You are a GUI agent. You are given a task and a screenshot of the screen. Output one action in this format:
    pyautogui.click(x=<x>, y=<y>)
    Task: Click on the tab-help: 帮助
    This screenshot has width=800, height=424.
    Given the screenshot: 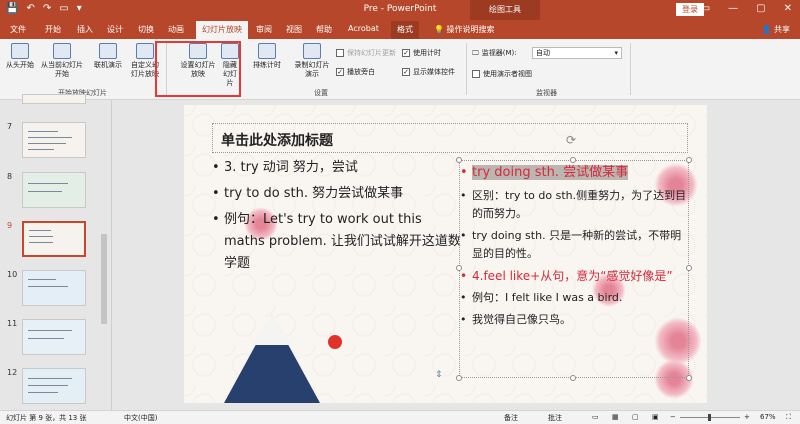 What is the action you would take?
    pyautogui.click(x=324, y=29)
    